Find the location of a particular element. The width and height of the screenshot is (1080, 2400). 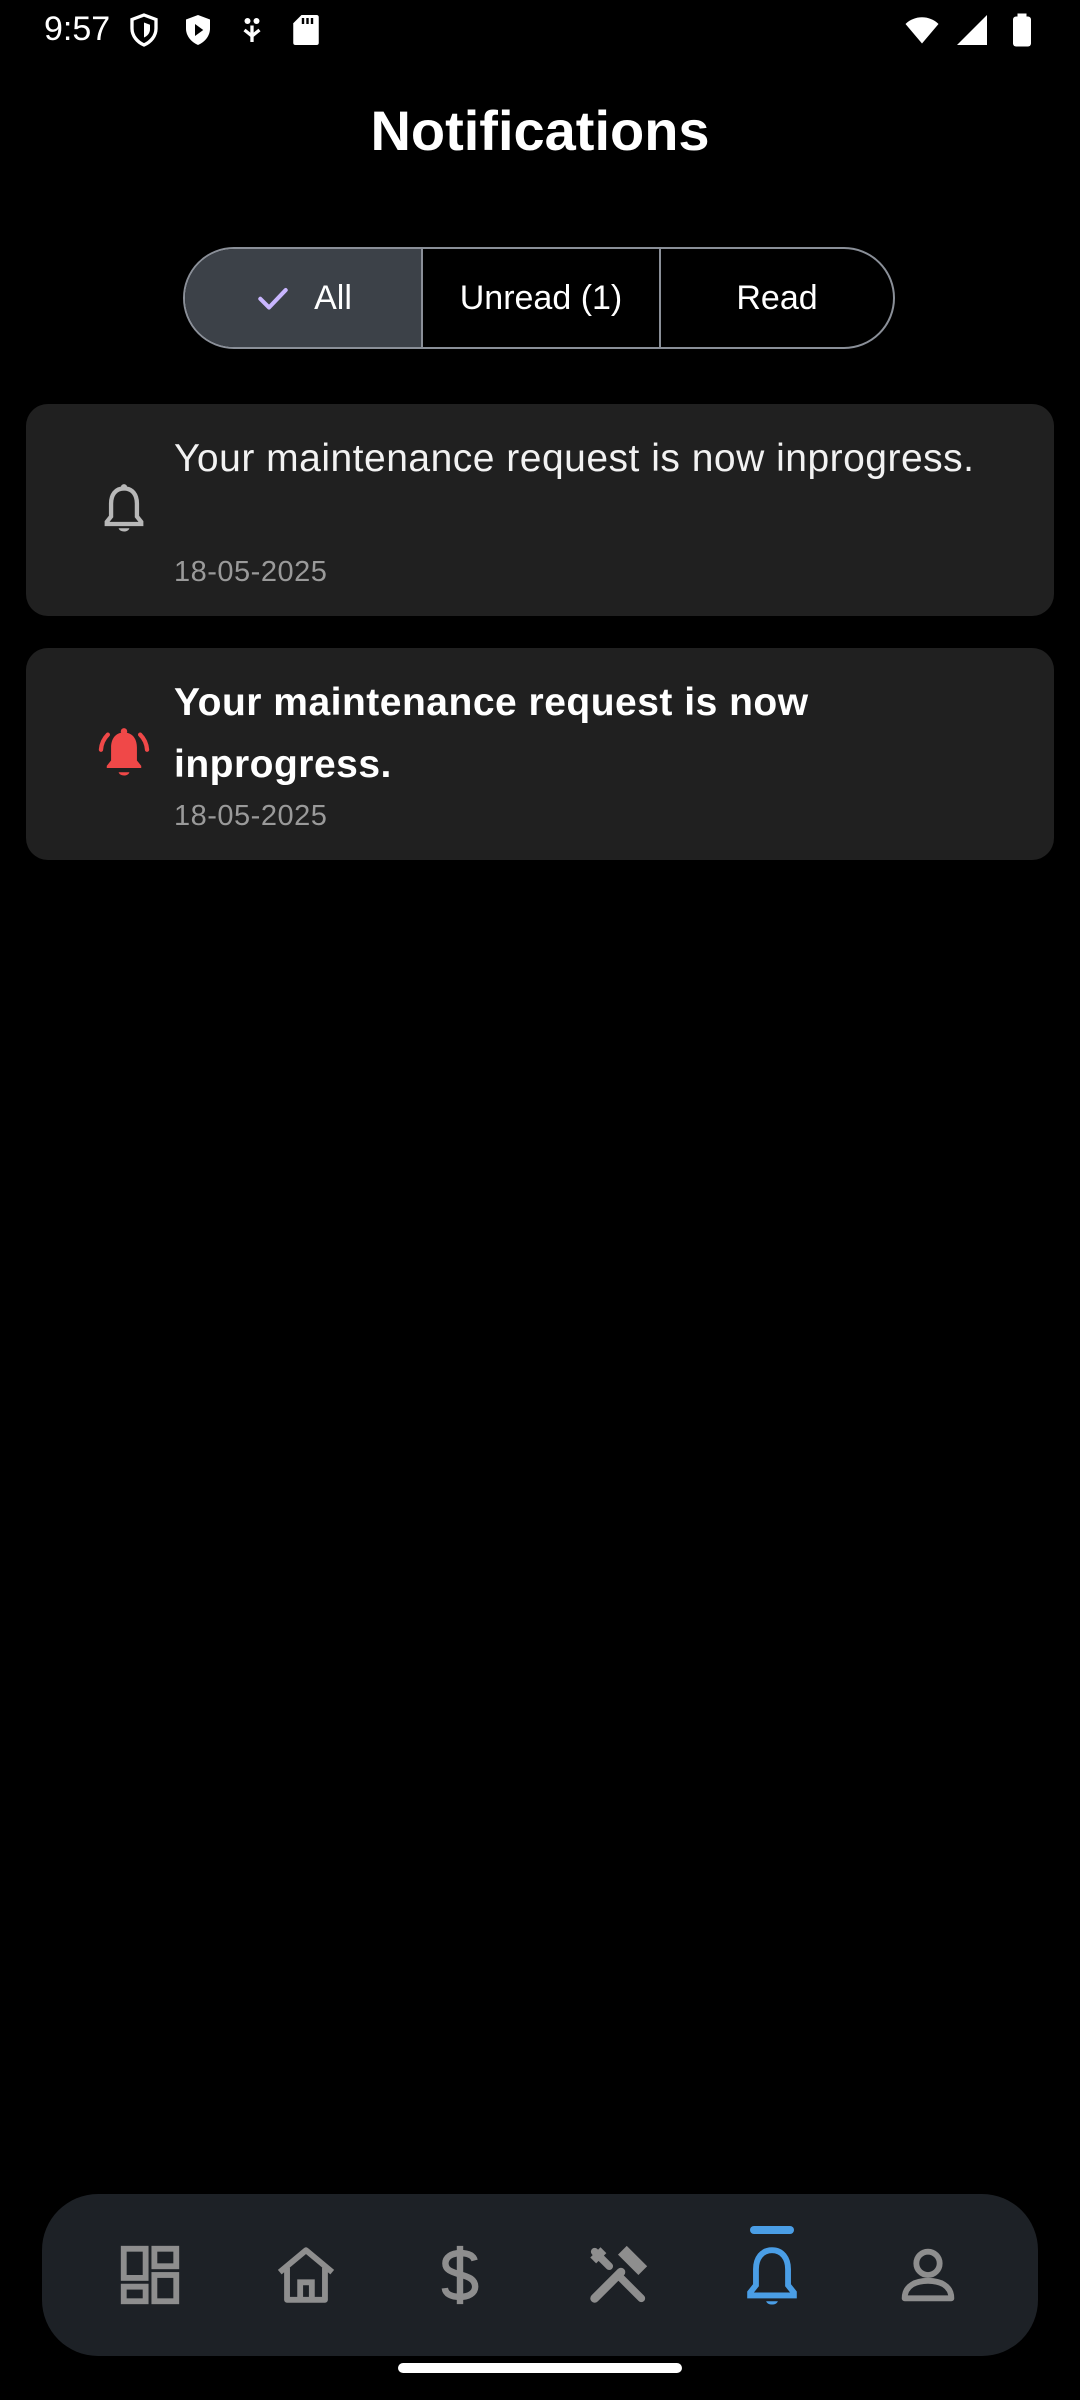

bell-ringing-icon is located at coordinates (124, 752).